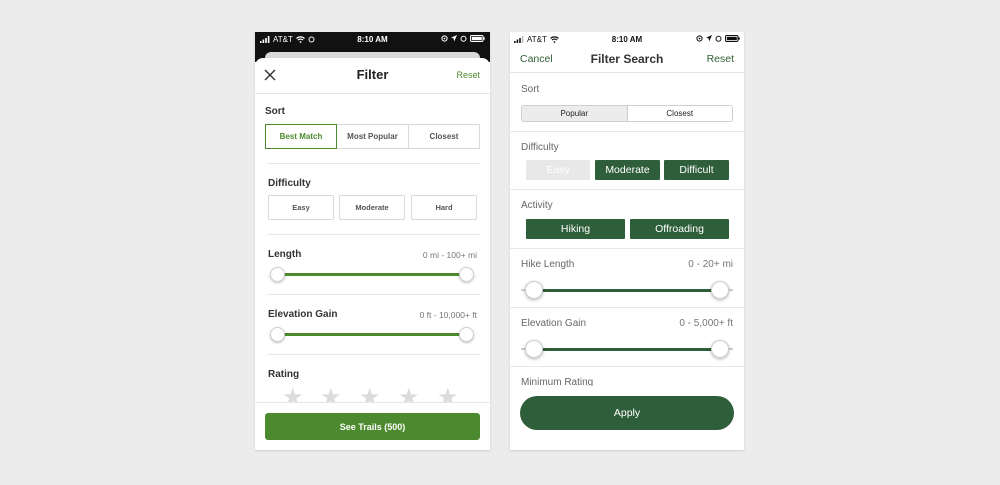 The image size is (1000, 485). What do you see at coordinates (706, 323) in the screenshot?
I see `elevation-range-value: 0 - 5,000+ ft` at bounding box center [706, 323].